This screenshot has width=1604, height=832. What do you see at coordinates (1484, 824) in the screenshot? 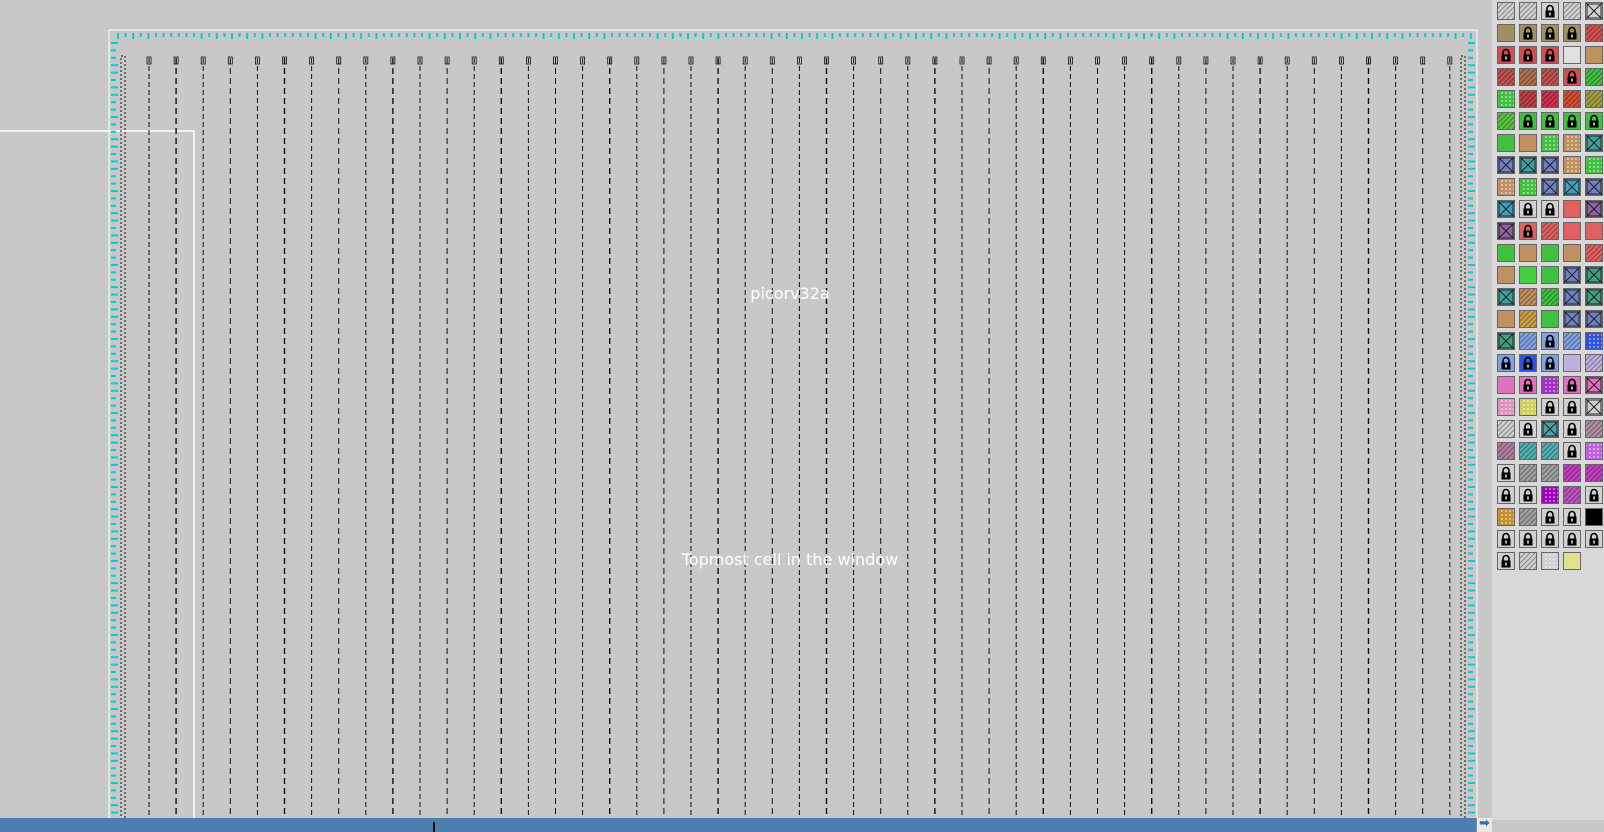
I see `scroll-right-button: ➡` at bounding box center [1484, 824].